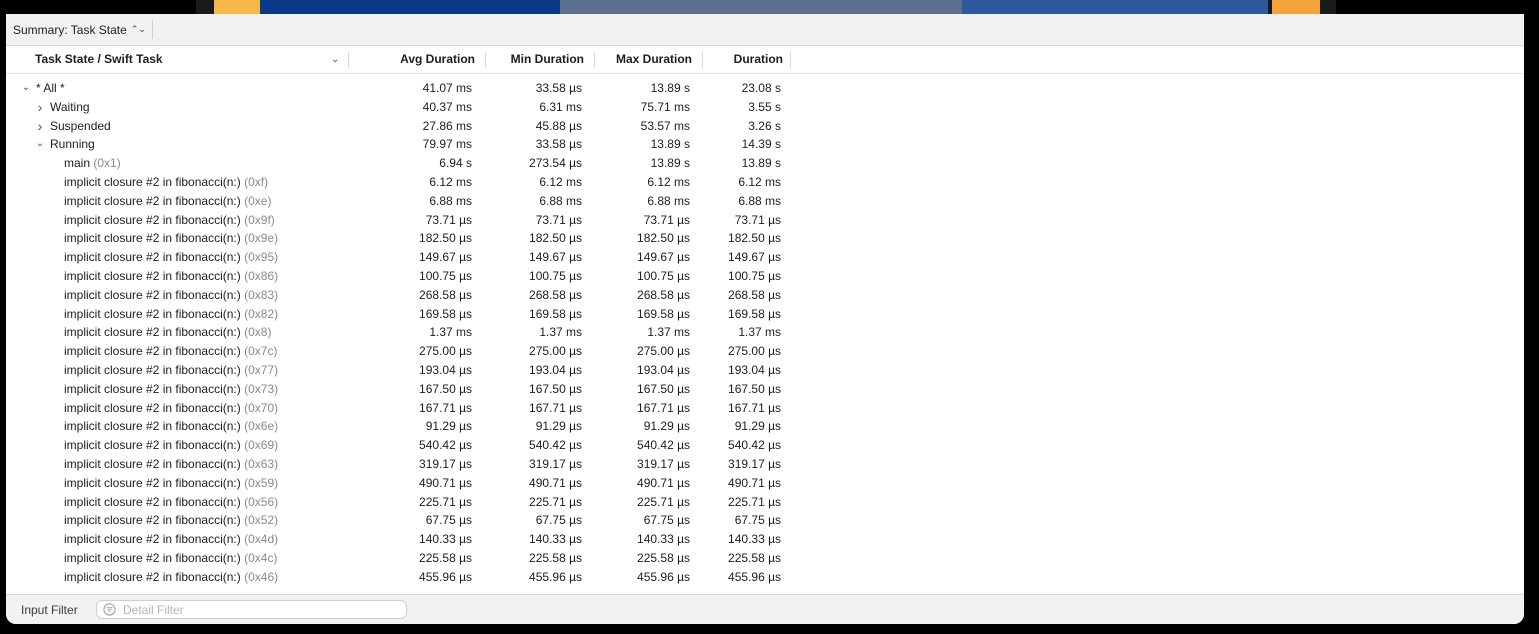  I want to click on duration-cell: 149.67 µs, so click(754, 257).